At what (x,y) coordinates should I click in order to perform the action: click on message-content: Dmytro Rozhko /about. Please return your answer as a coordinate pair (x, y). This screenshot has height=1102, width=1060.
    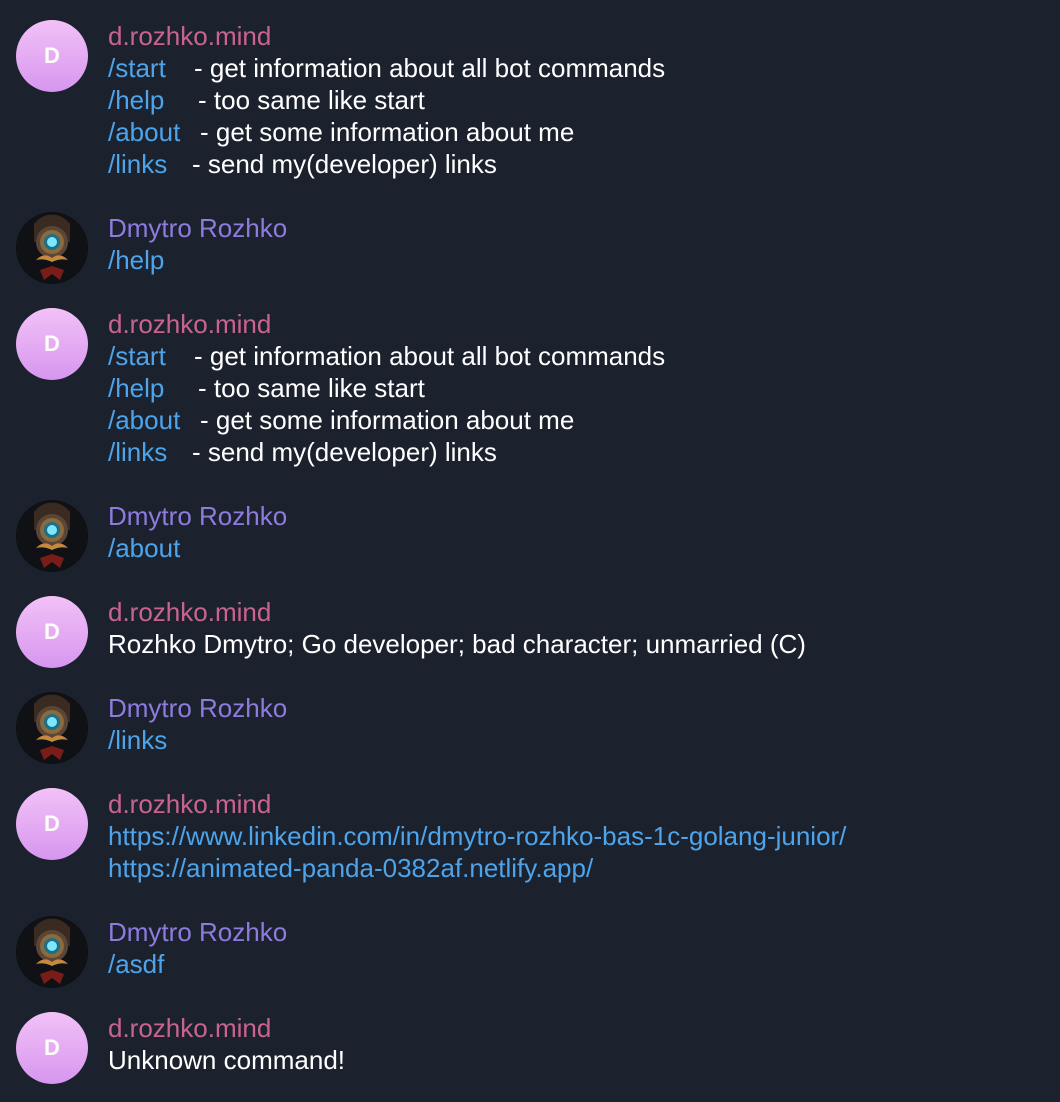
    Looking at the image, I should click on (579, 532).